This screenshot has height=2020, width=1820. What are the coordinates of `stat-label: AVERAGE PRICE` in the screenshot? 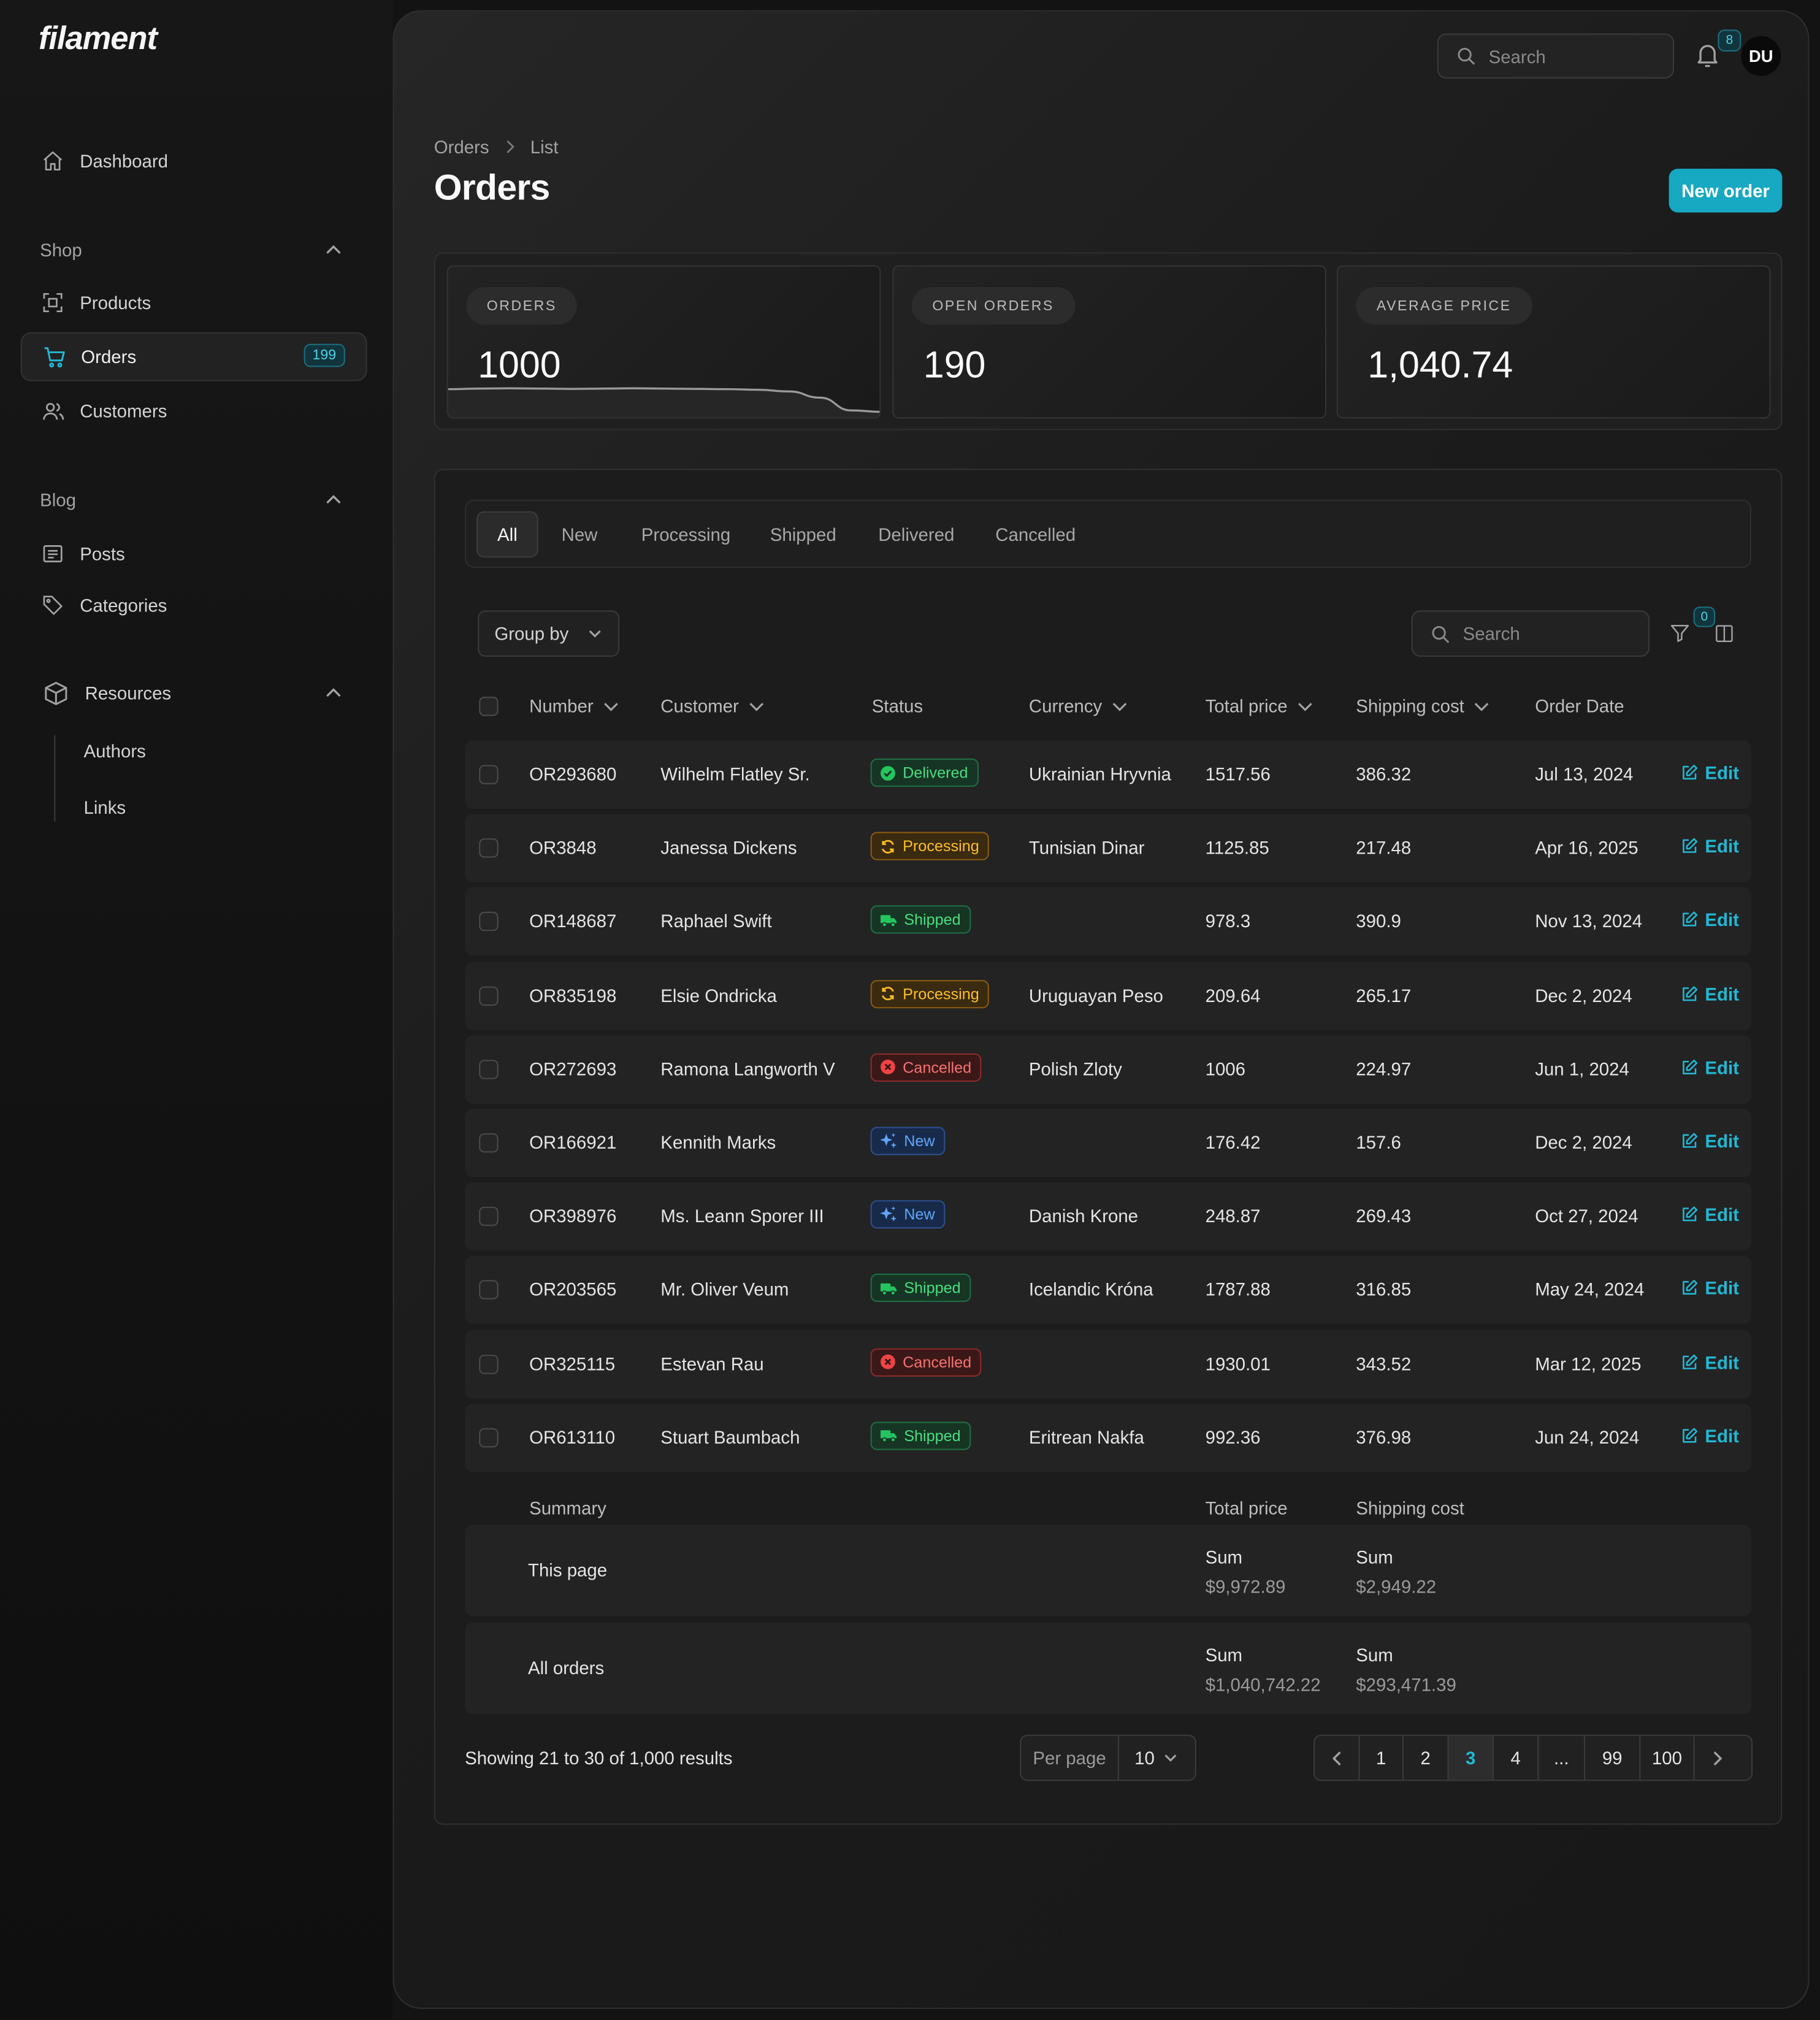 It's located at (1444, 306).